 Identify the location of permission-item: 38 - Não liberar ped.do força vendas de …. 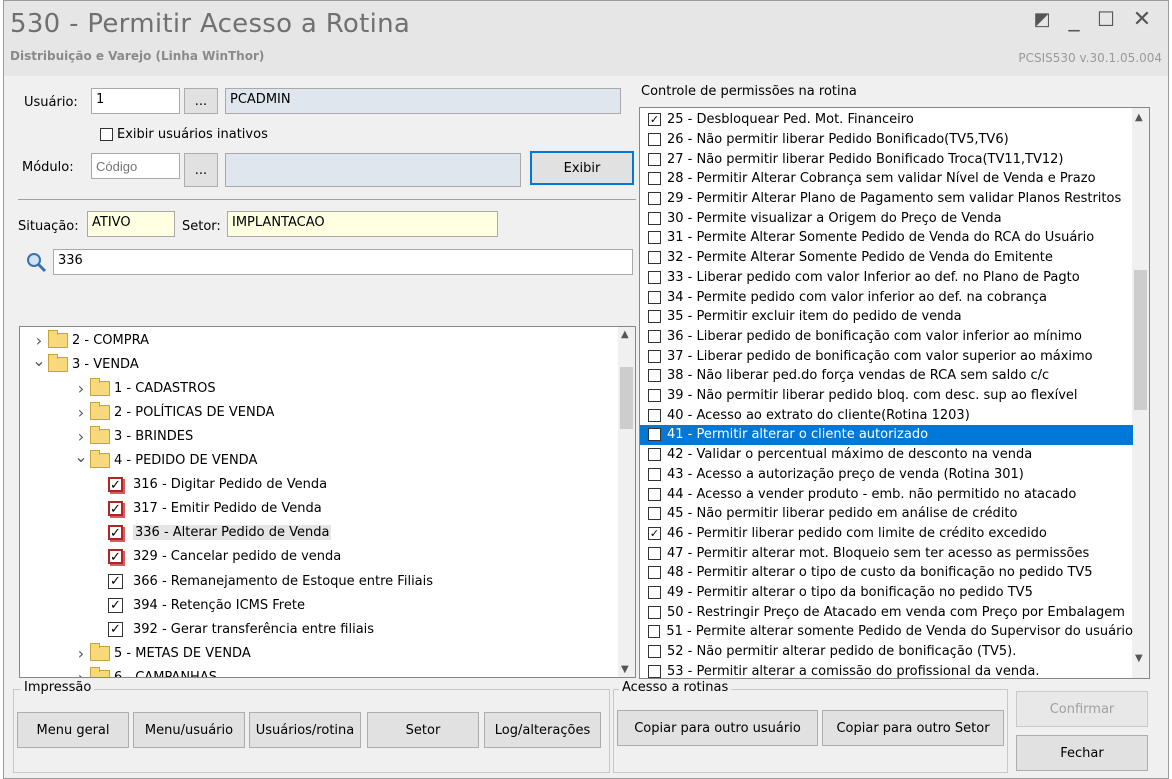
(886, 376).